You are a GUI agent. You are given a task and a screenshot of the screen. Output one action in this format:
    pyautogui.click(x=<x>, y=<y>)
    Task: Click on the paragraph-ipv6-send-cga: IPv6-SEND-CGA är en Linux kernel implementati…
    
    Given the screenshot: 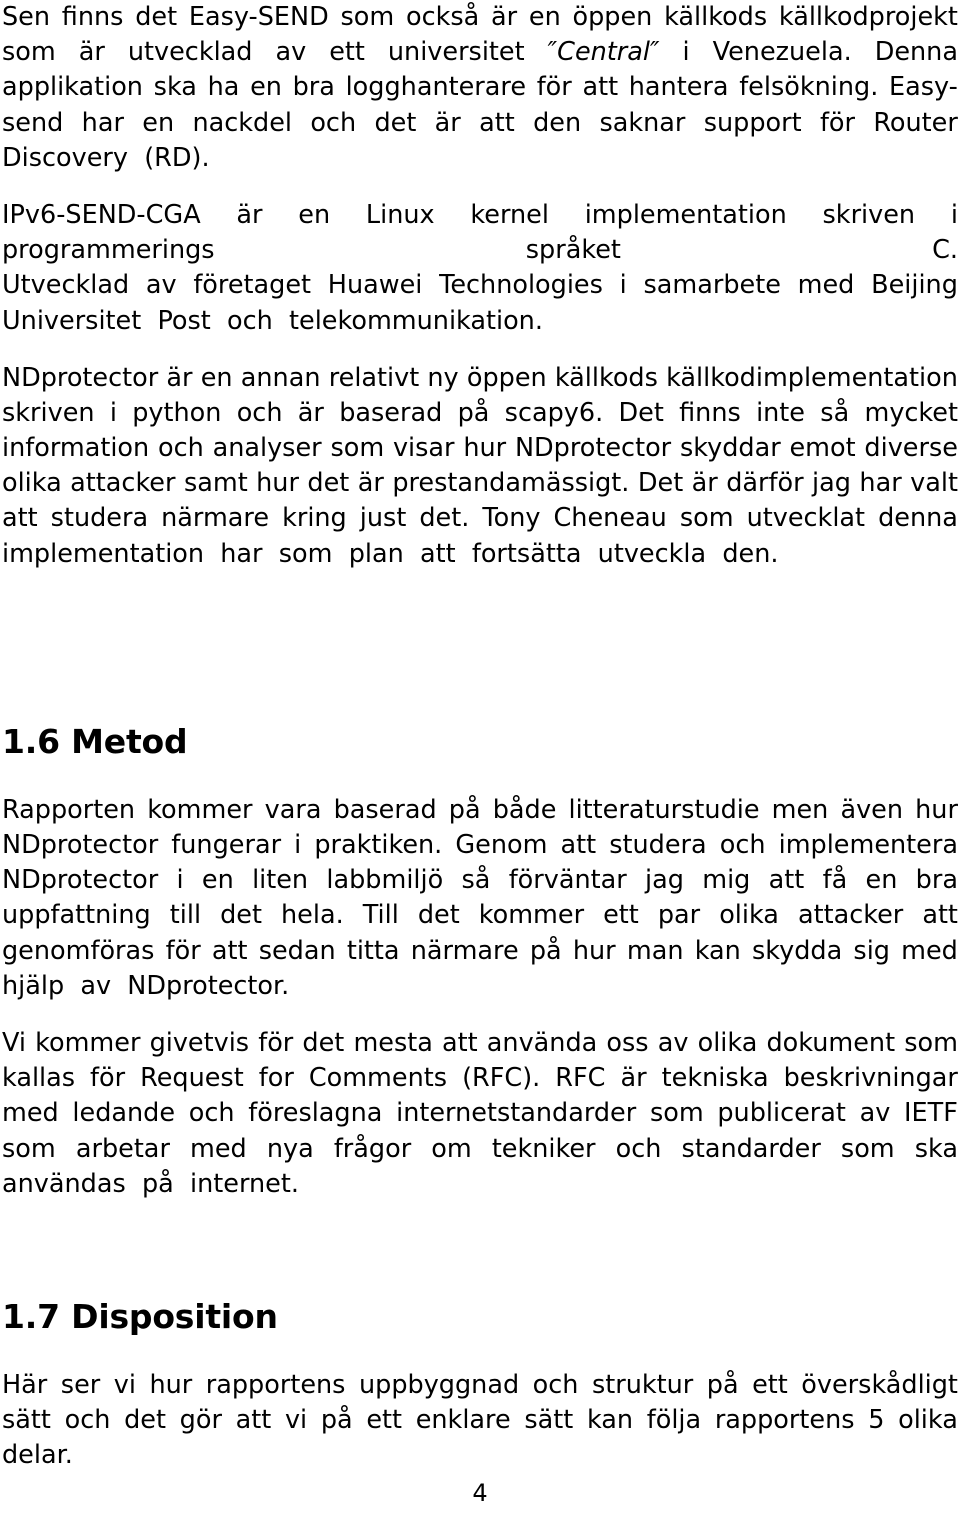 What is the action you would take?
    pyautogui.click(x=480, y=268)
    